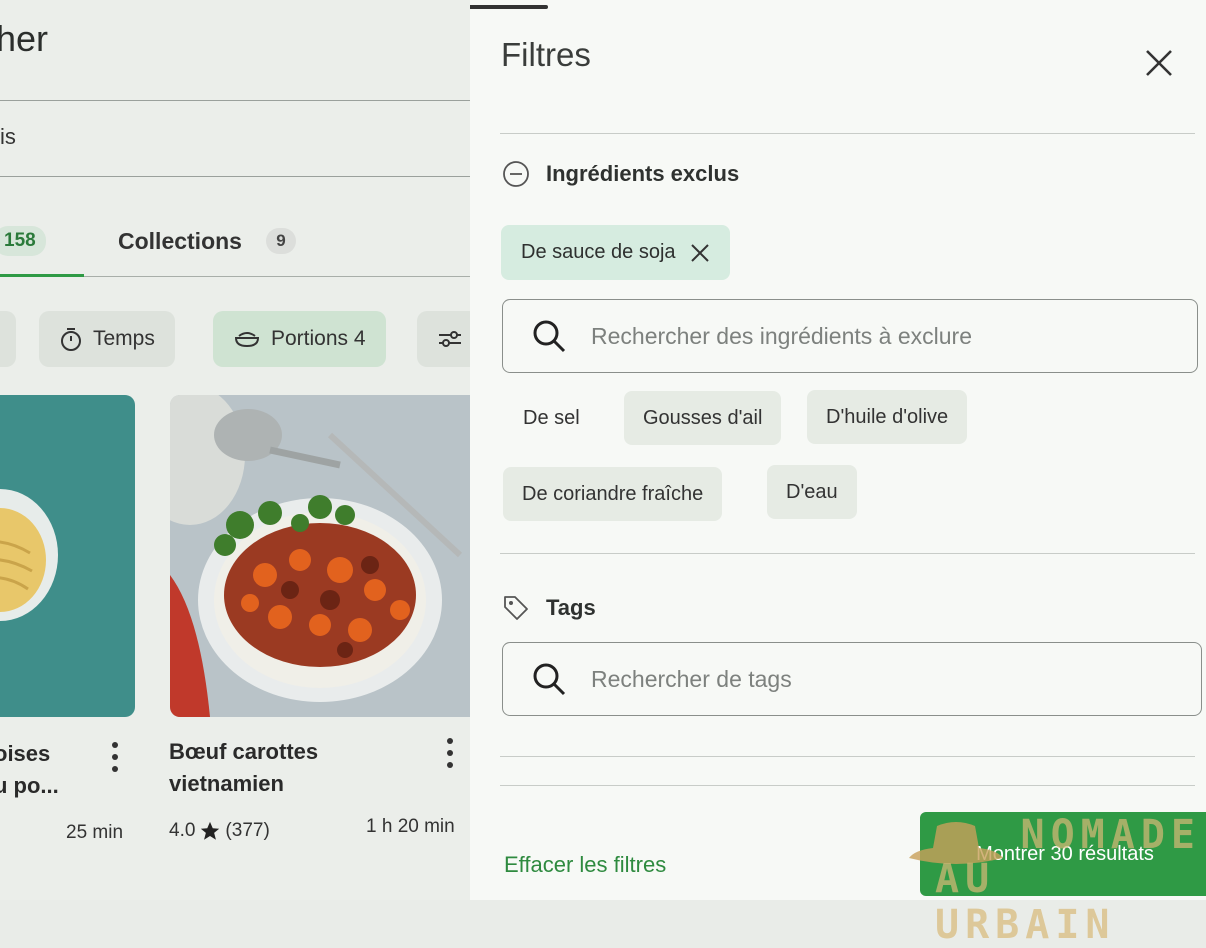 The width and height of the screenshot is (1206, 948). Describe the element at coordinates (700, 253) in the screenshot. I see `remove-icon` at that location.